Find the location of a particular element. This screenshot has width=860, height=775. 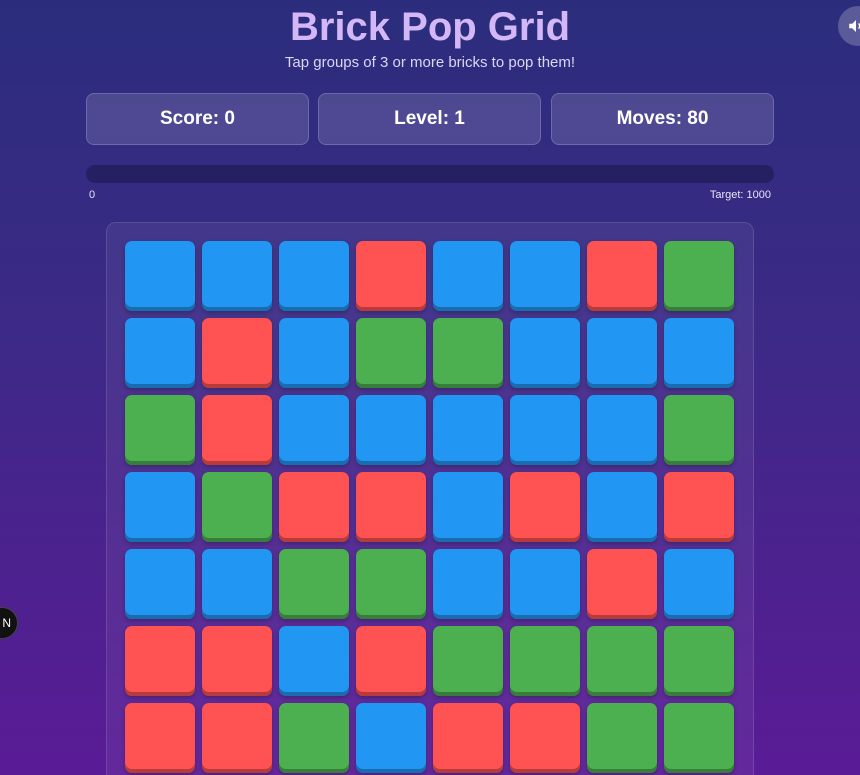

speaker-icon is located at coordinates (854, 26).